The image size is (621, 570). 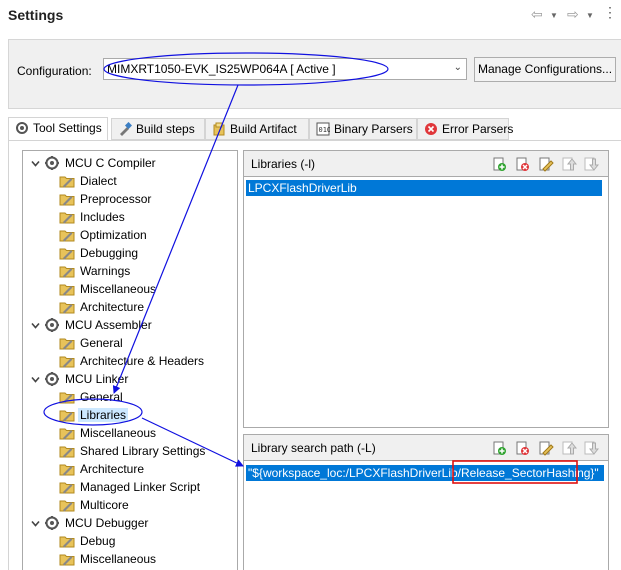 I want to click on configuration-select: MIMXRT1050-EVK_IS25WP064A [ Active ] ⌄, so click(x=285, y=69).